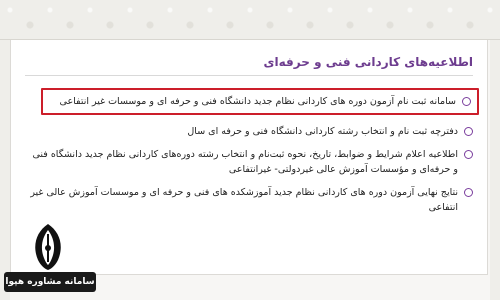  I want to click on panel-header: اطلاعیه‌های کاردانی فنی و حرفه‌ای, so click(249, 62).